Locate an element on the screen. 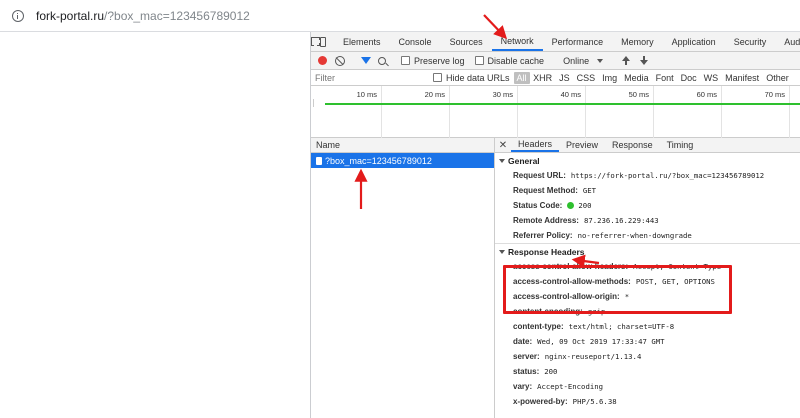 This screenshot has width=800, height=418. details-tabbar: ✕ Headers Preview Response Timing is located at coordinates (647, 145).